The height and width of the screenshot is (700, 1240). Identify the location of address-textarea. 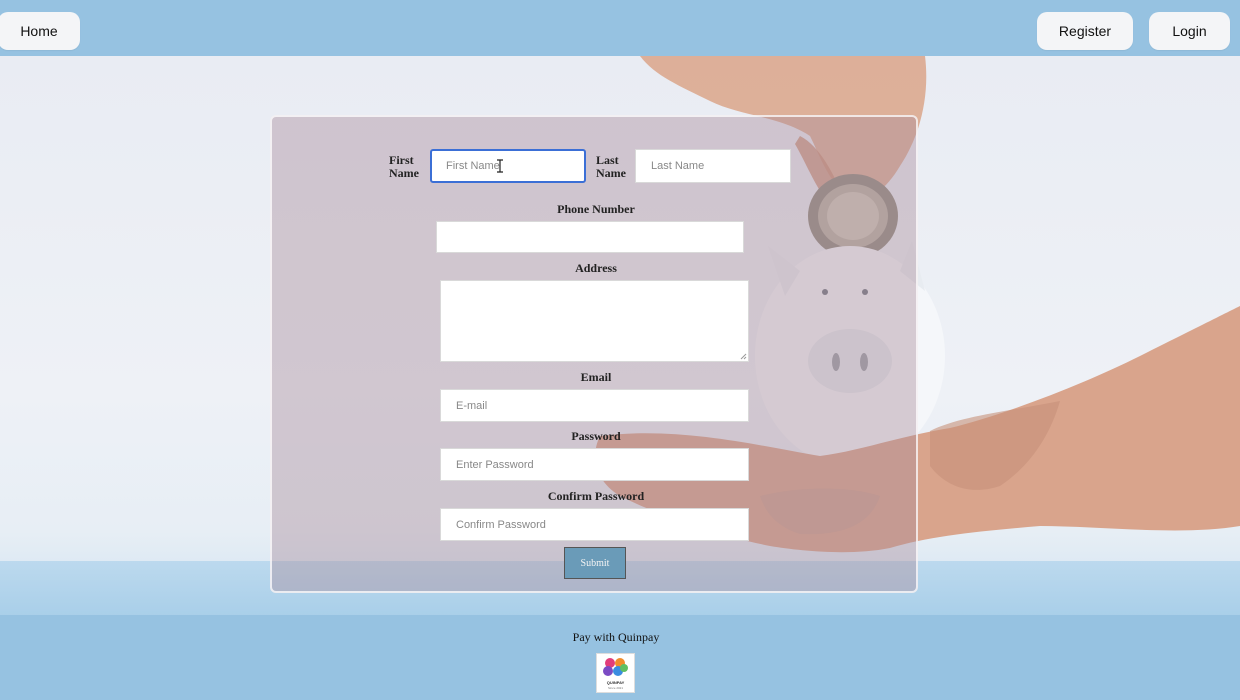
(594, 321).